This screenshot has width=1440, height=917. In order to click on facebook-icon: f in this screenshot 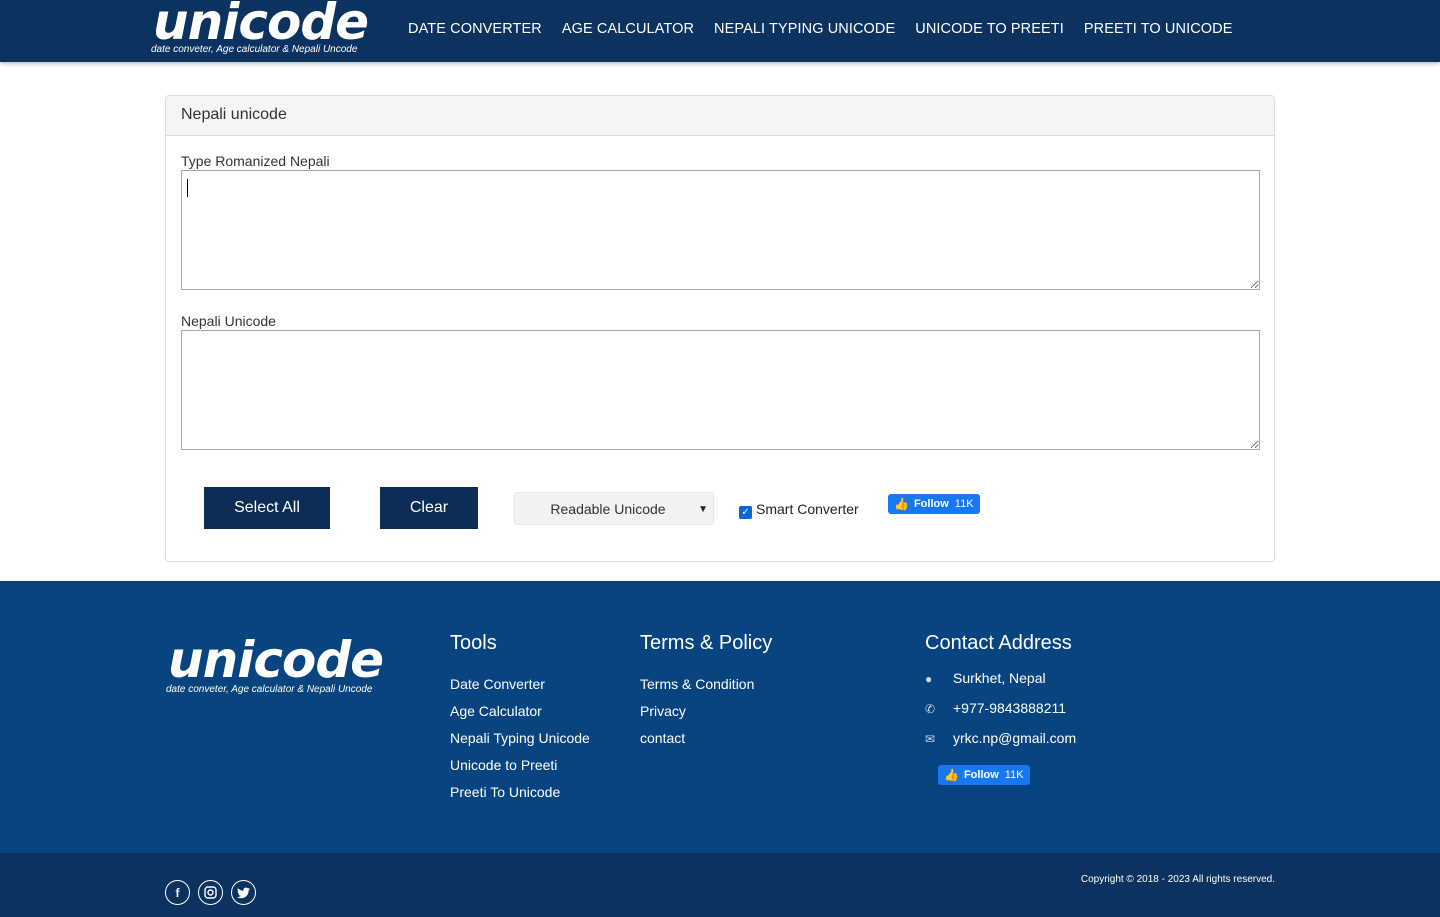, I will do `click(177, 892)`.